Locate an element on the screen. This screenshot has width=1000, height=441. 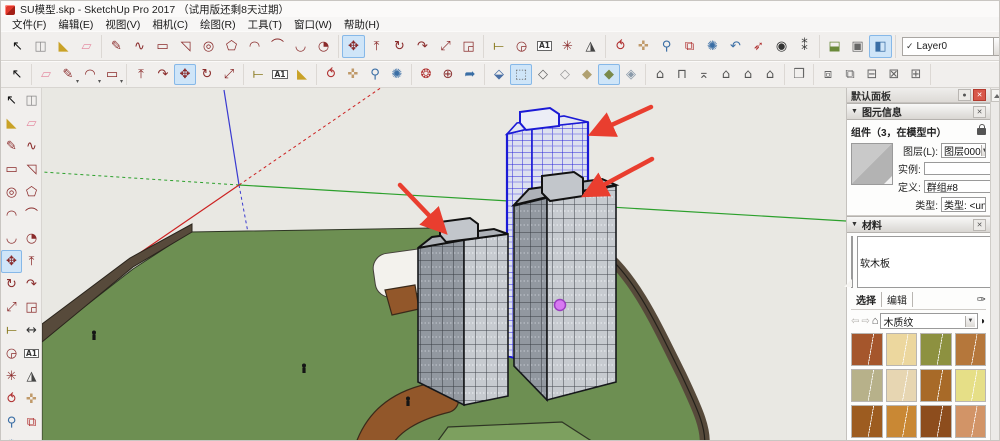
send-to-layout: ➦ is located at coordinates (470, 74).